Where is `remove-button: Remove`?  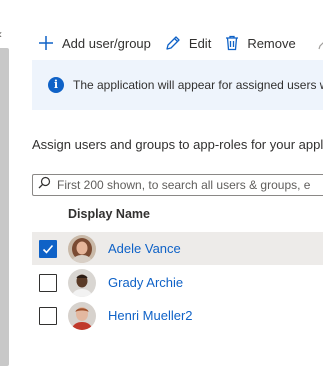 remove-button: Remove is located at coordinates (260, 43).